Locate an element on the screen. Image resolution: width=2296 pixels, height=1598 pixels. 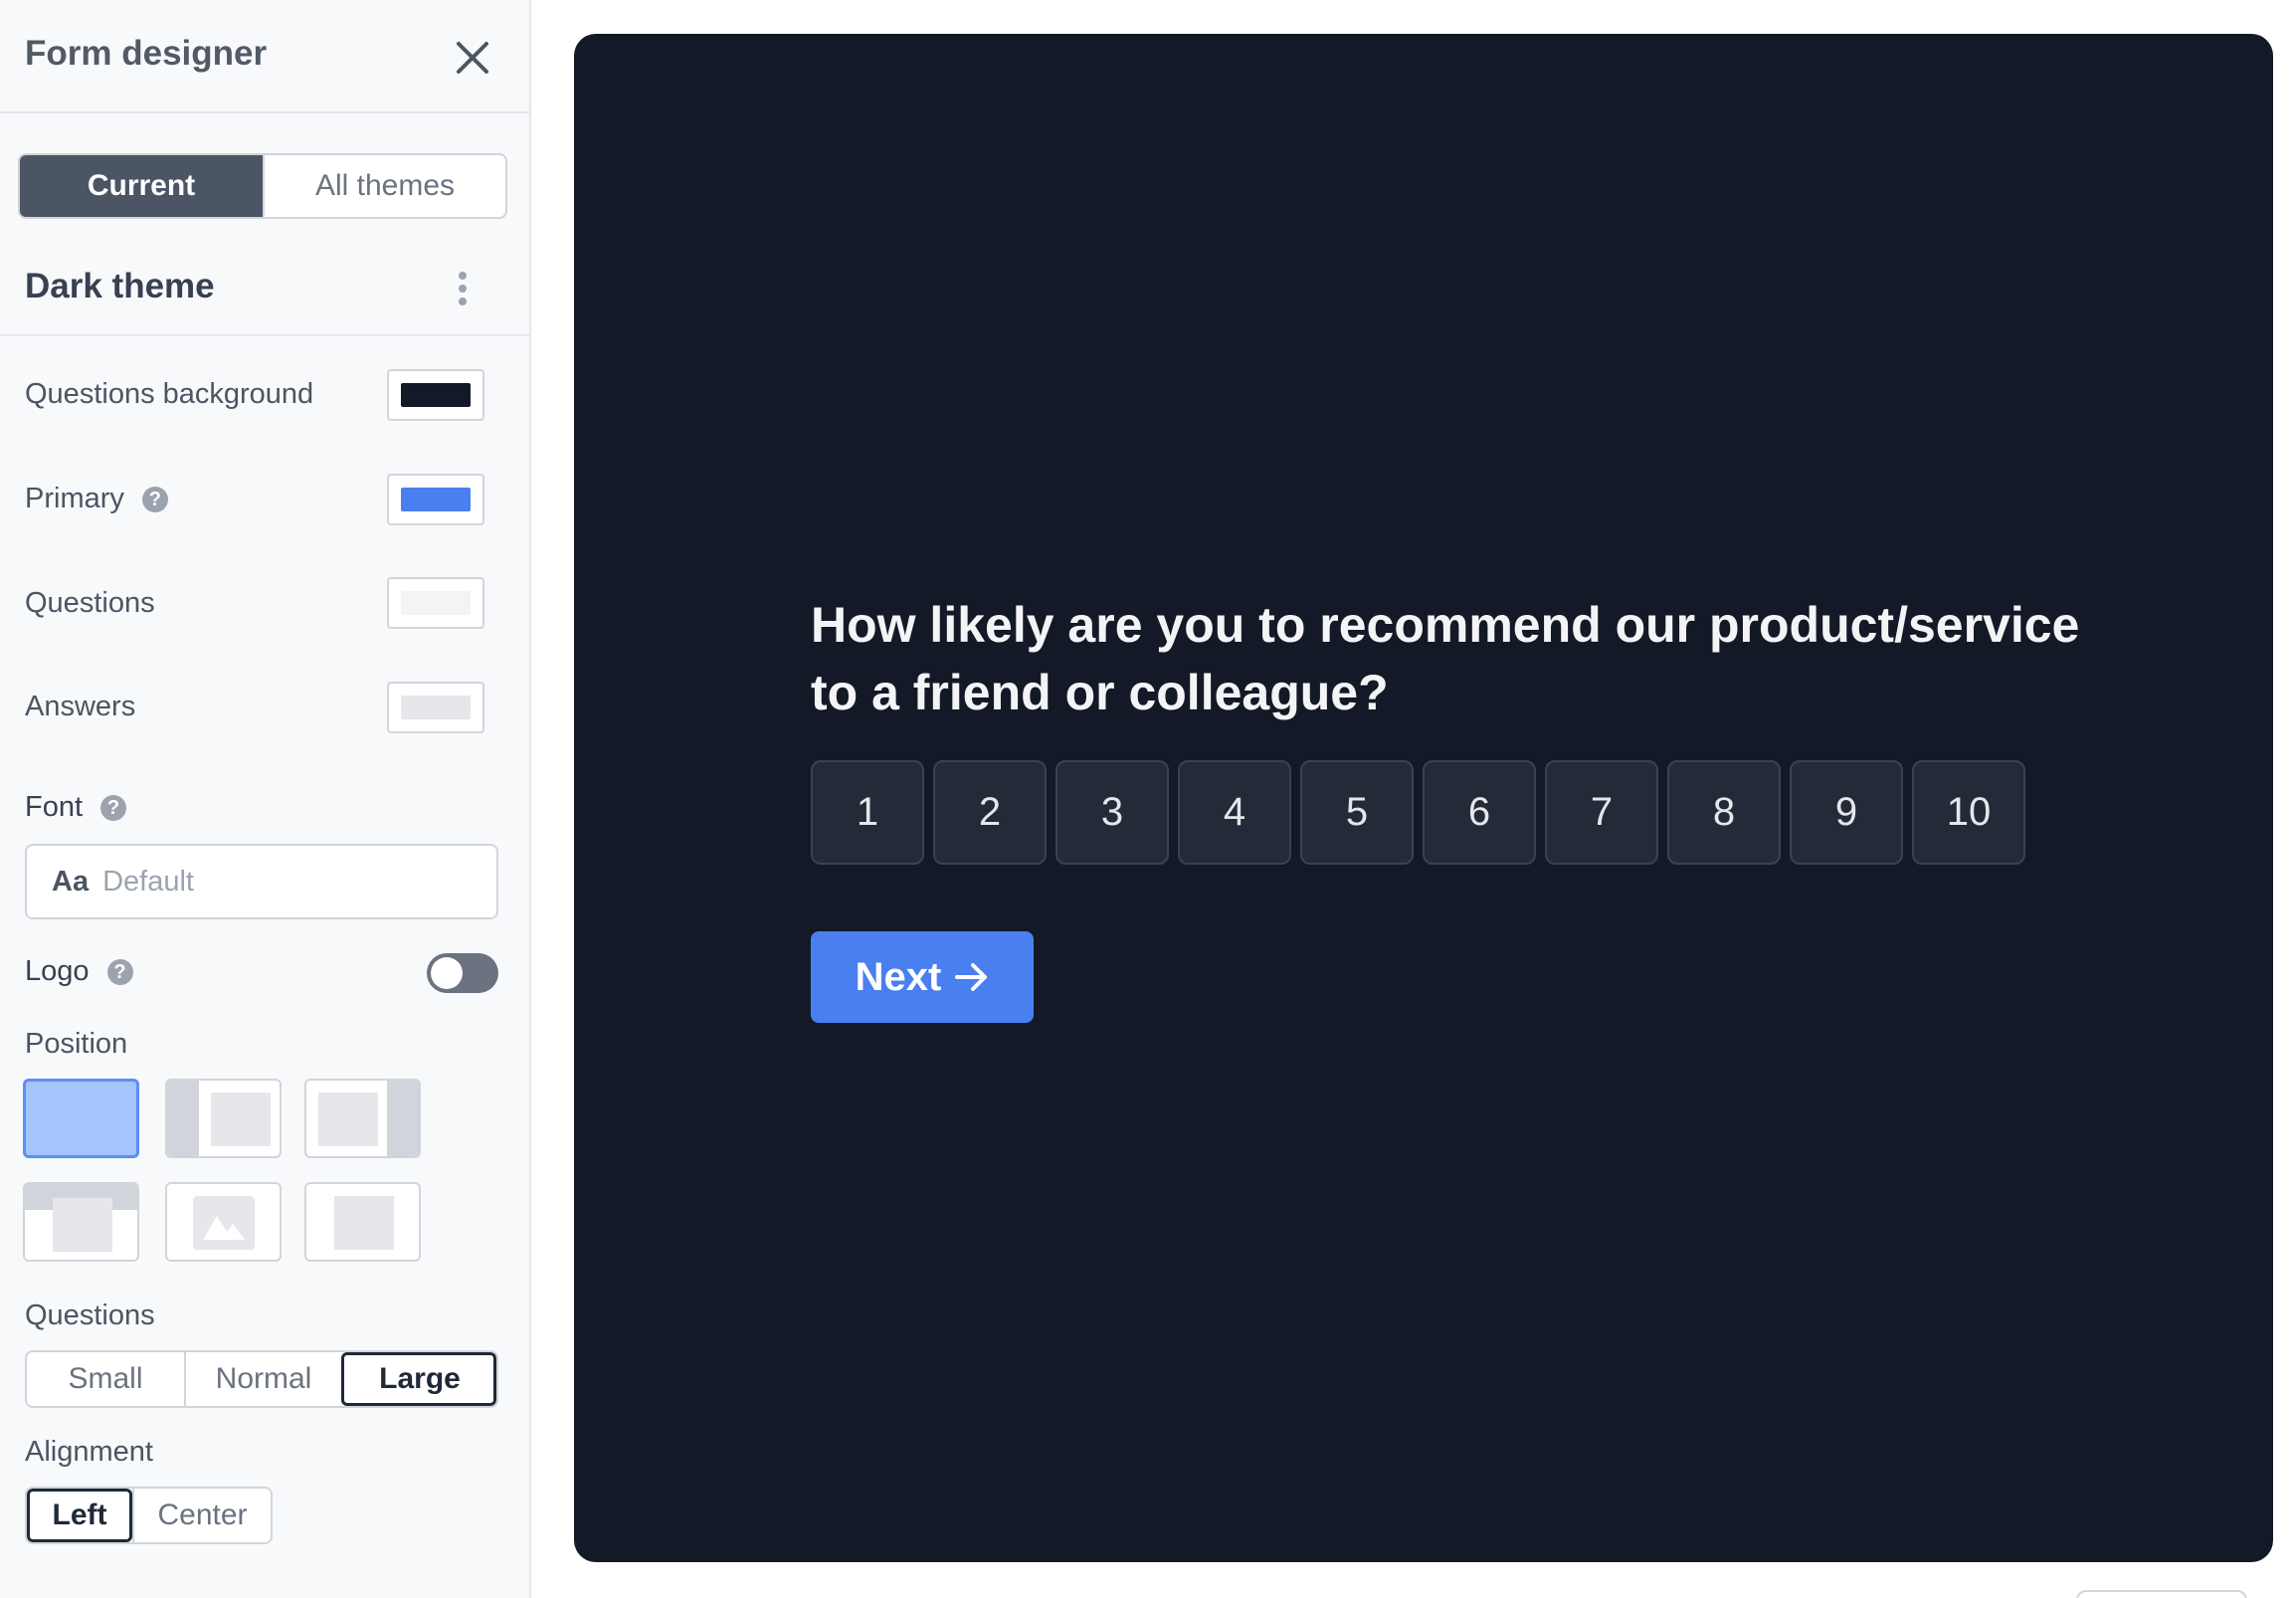
sidebar-header: Form designer is located at coordinates (265, 56).